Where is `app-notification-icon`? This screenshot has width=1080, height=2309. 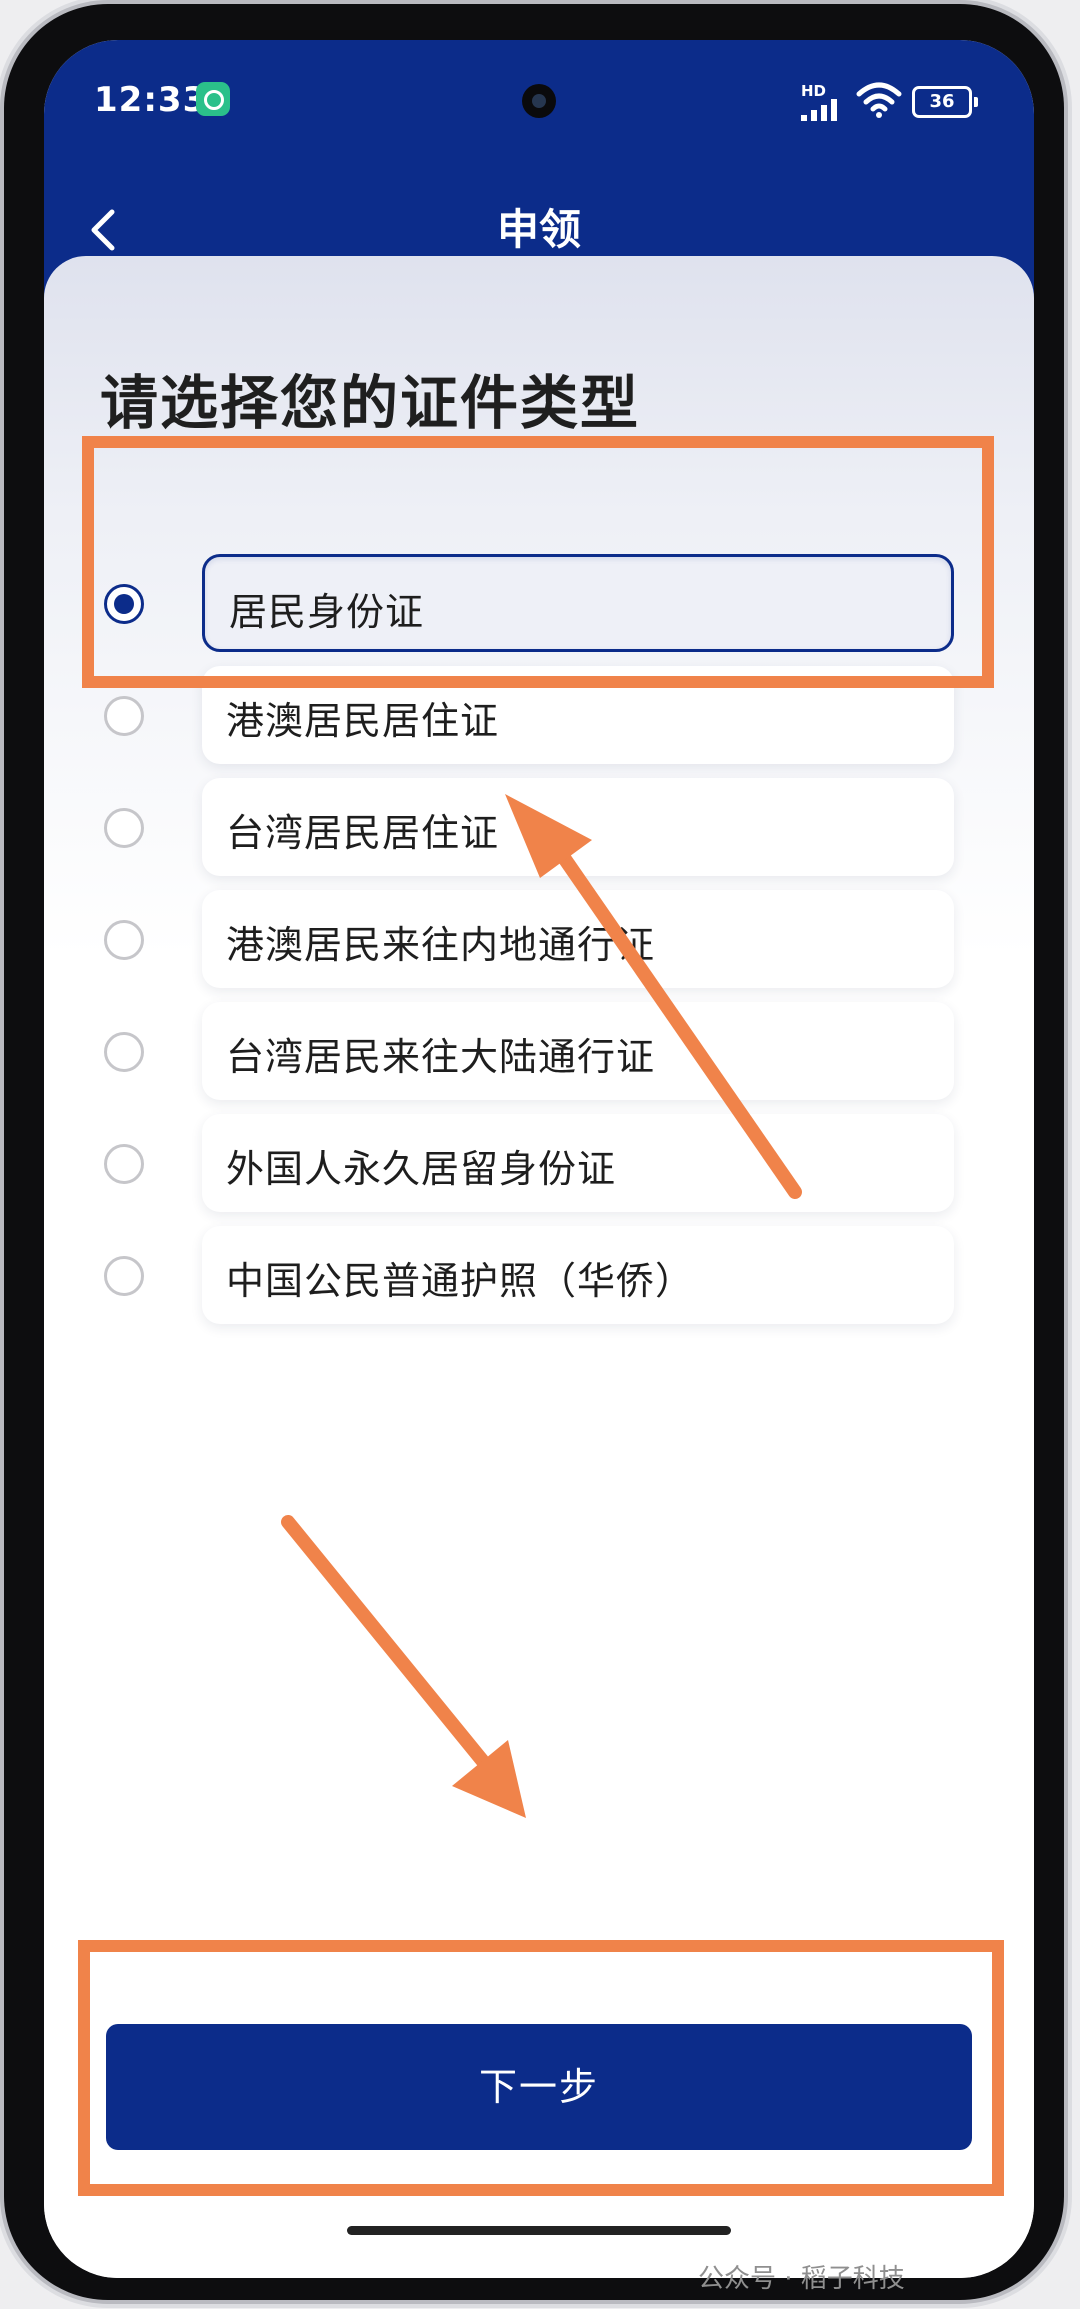
app-notification-icon is located at coordinates (213, 99).